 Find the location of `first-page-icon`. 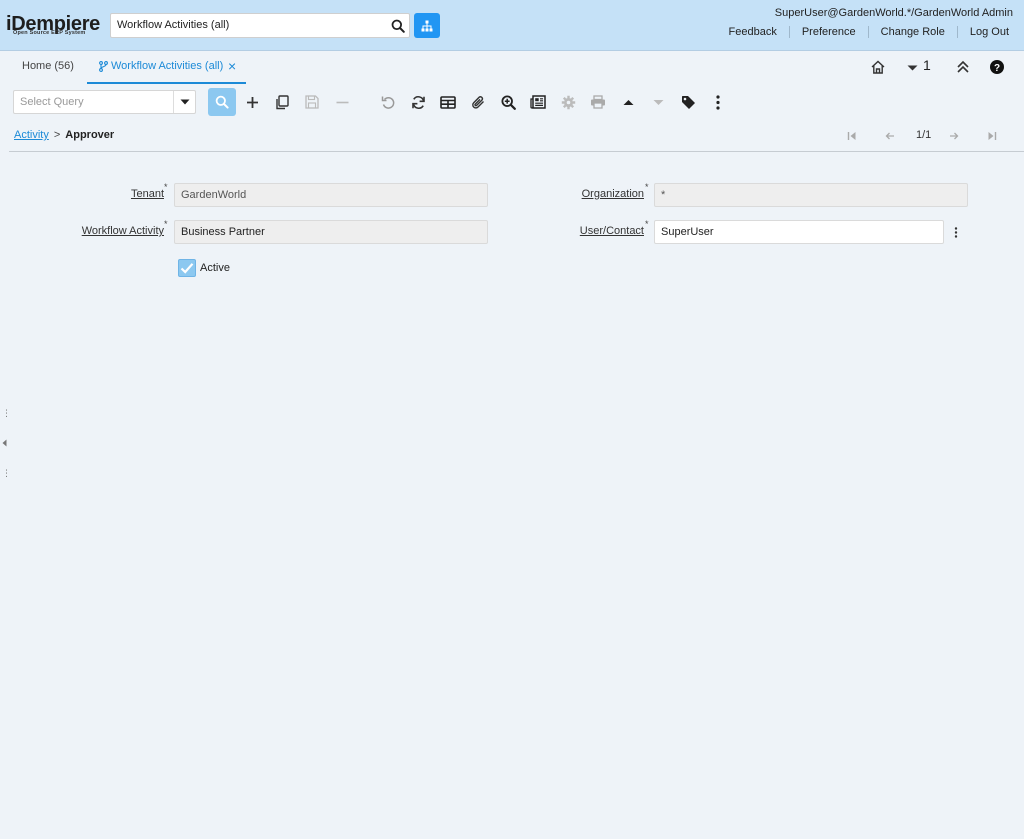

first-page-icon is located at coordinates (851, 136).